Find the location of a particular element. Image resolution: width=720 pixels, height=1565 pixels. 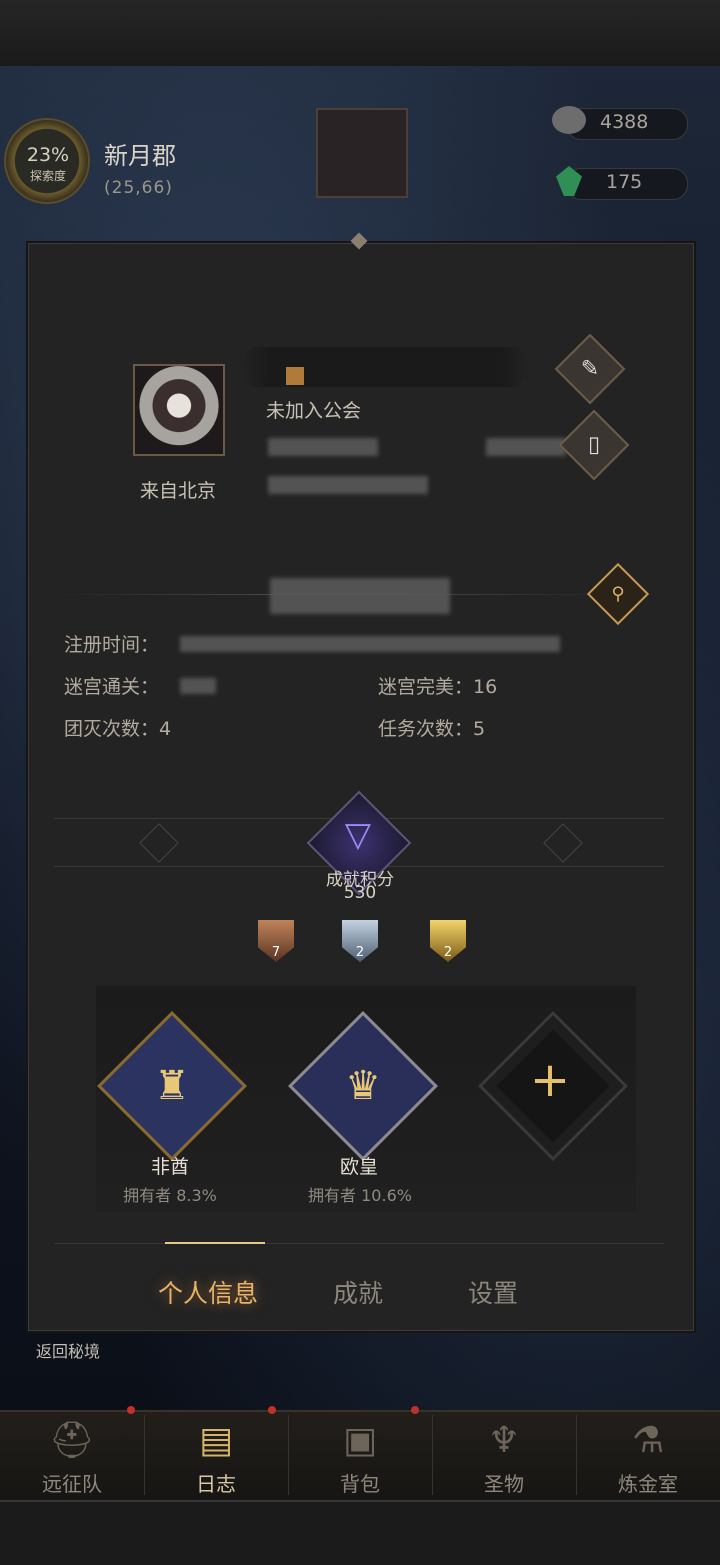

gem-count: 175 is located at coordinates (624, 182).